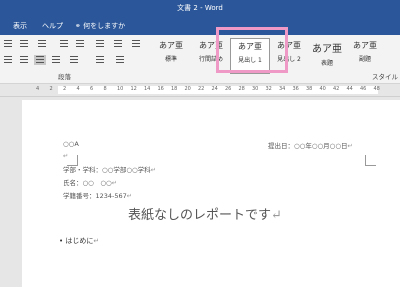 This screenshot has height=287, width=400. Describe the element at coordinates (100, 60) in the screenshot. I see `shading-icon` at that location.